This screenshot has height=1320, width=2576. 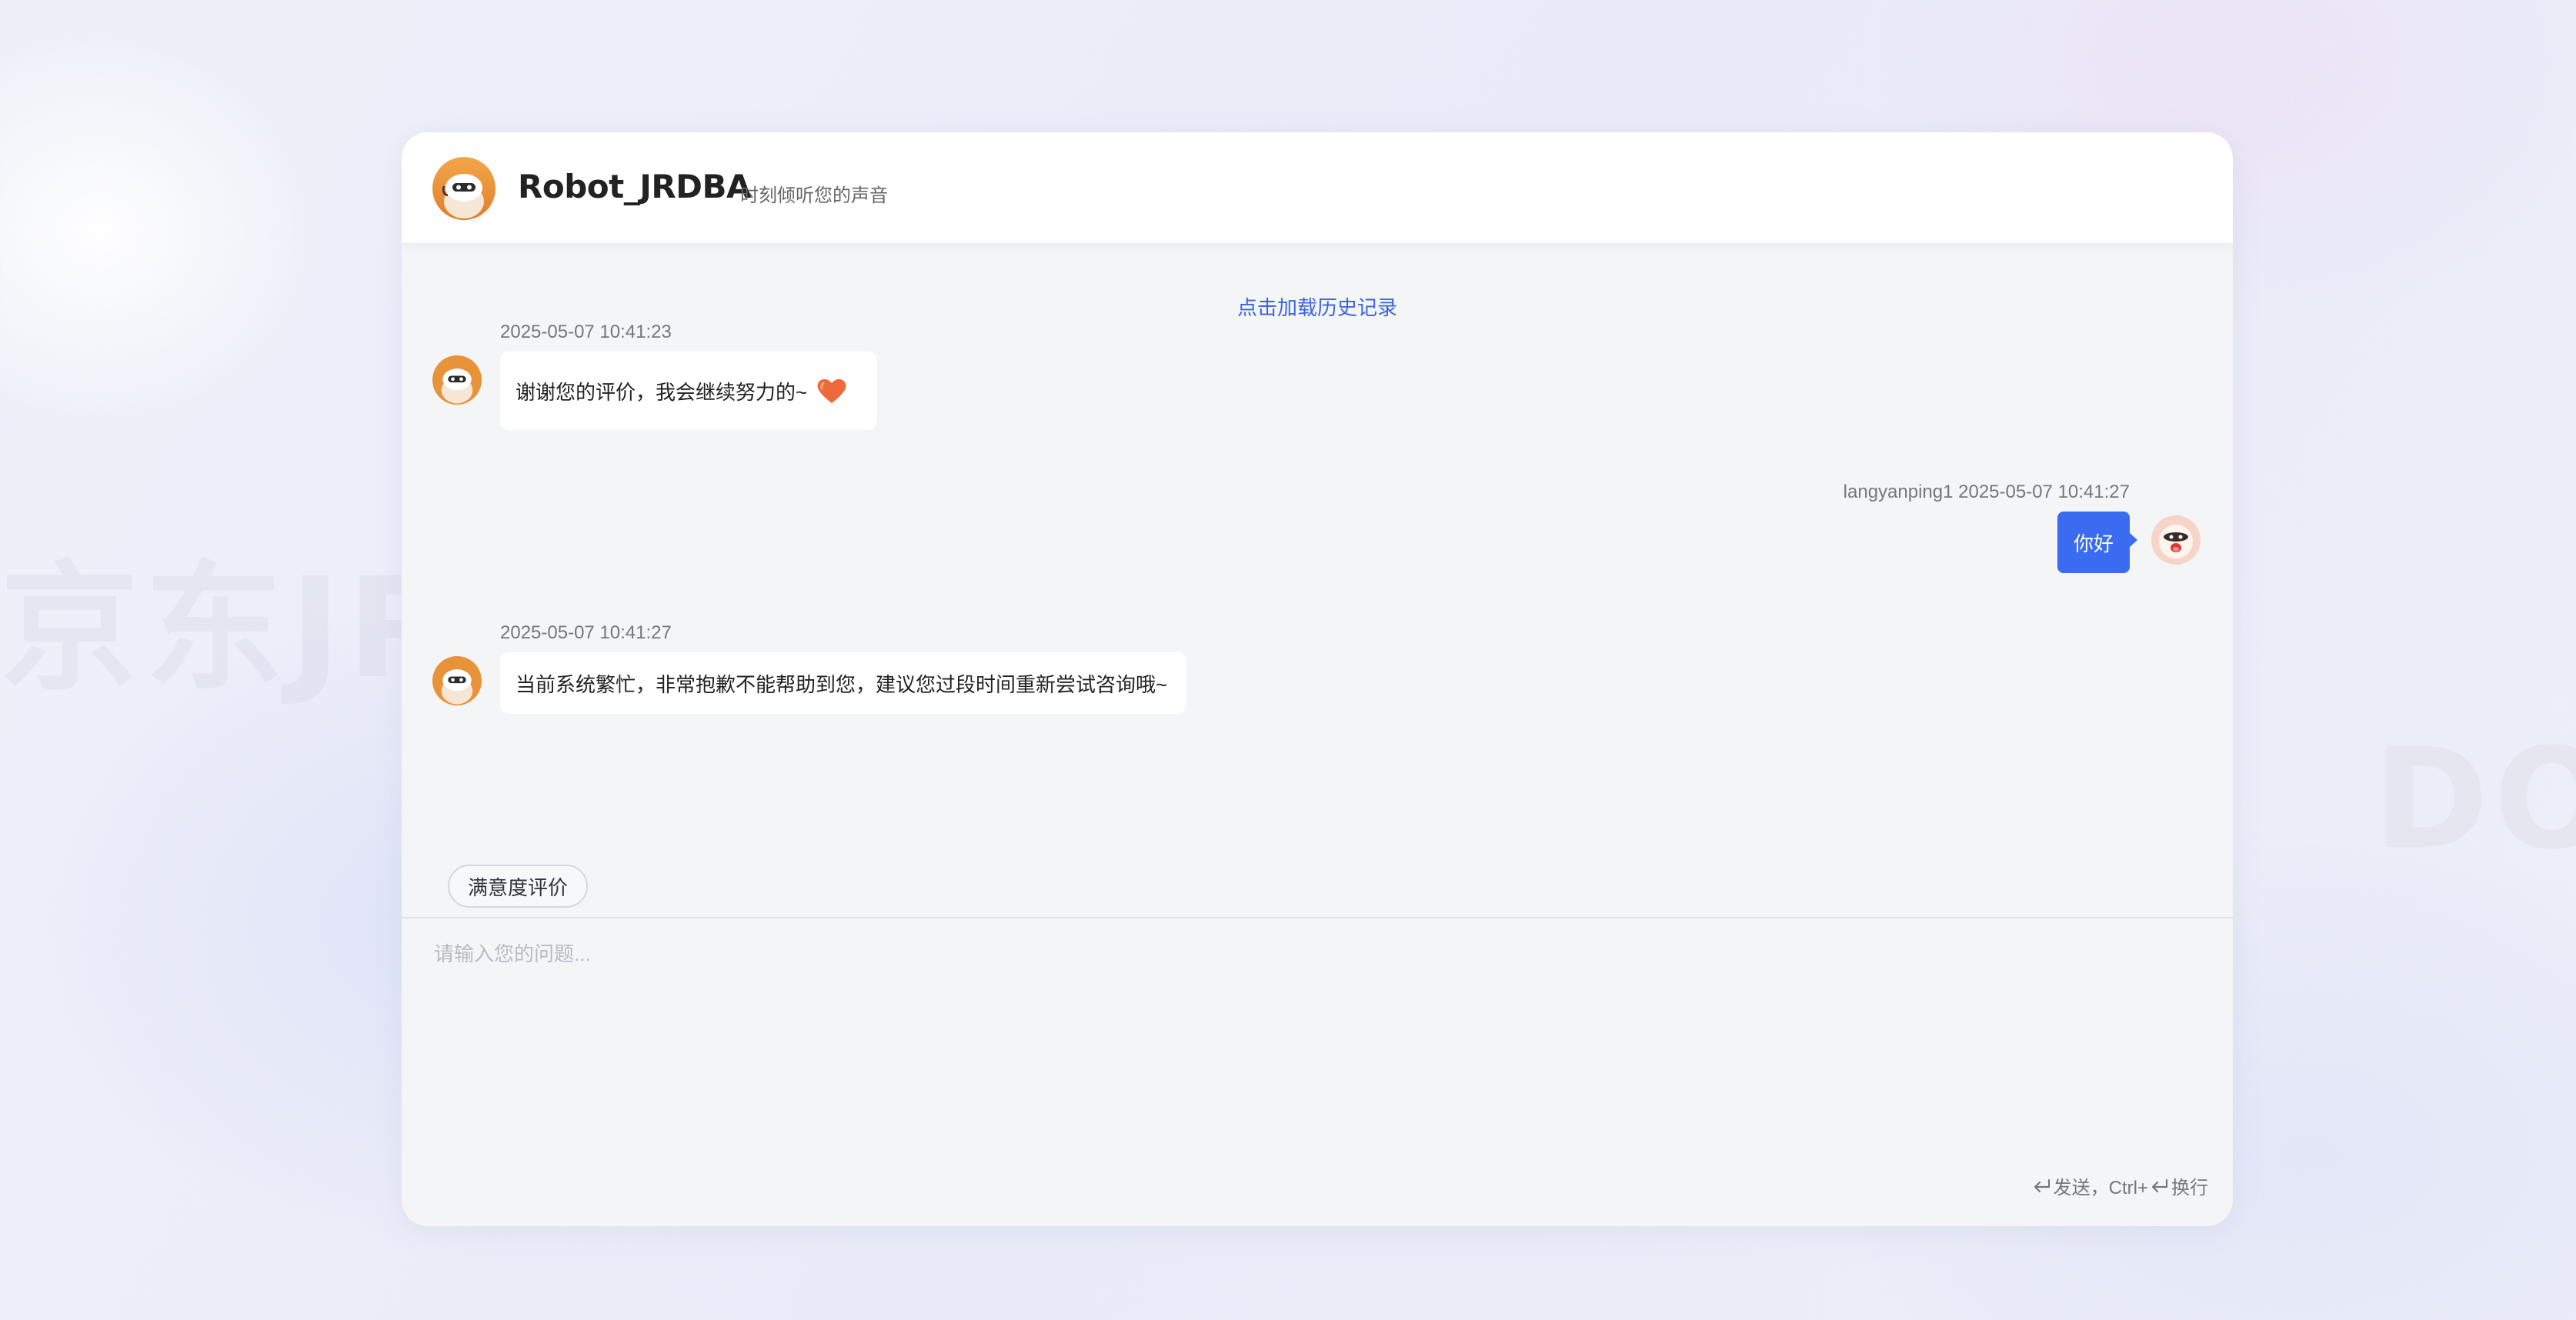 I want to click on question-input, so click(x=1318, y=1054).